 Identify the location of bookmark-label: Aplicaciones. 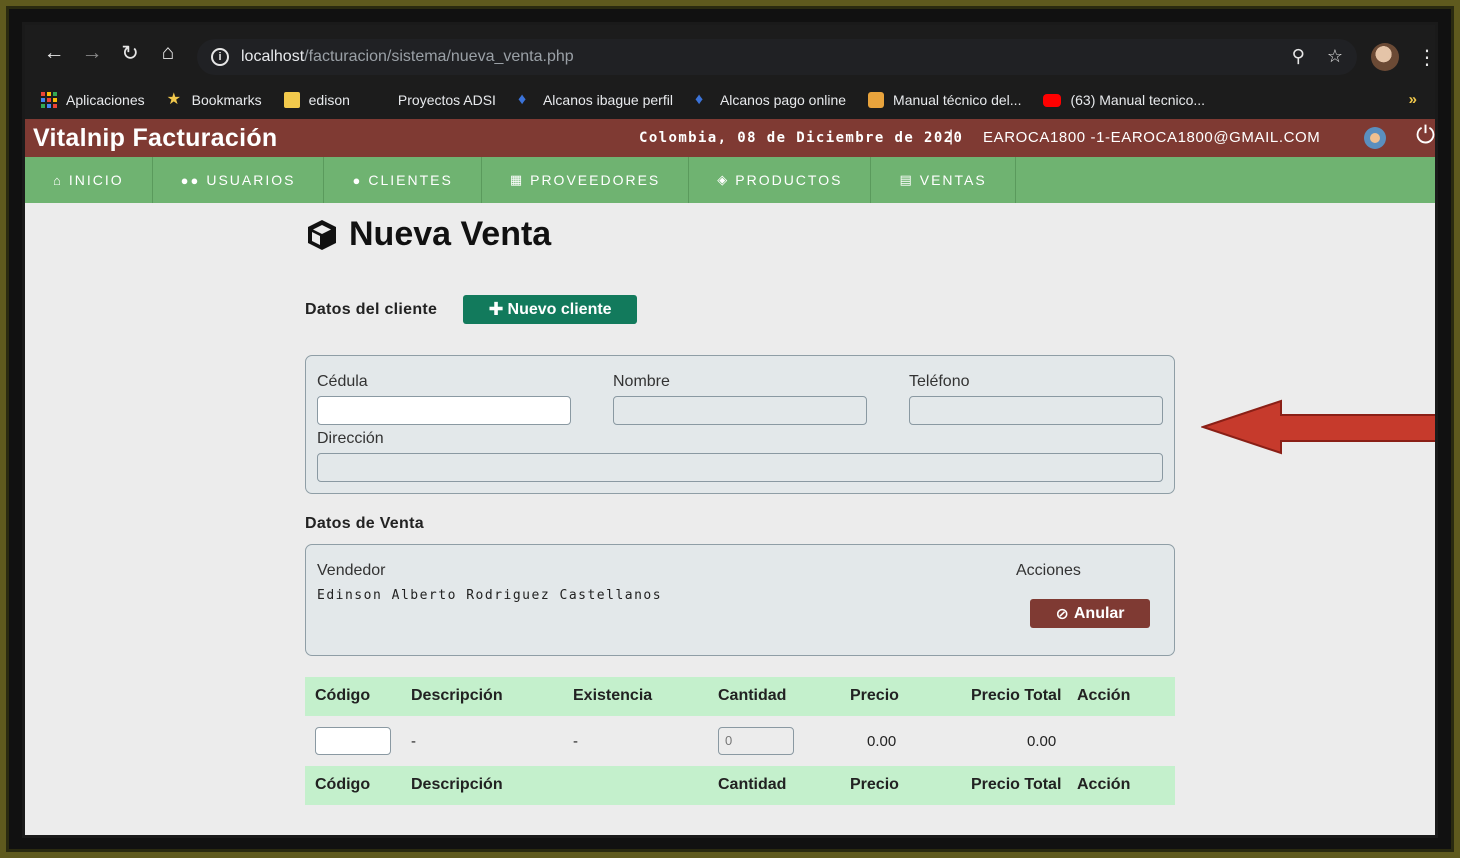
(105, 100).